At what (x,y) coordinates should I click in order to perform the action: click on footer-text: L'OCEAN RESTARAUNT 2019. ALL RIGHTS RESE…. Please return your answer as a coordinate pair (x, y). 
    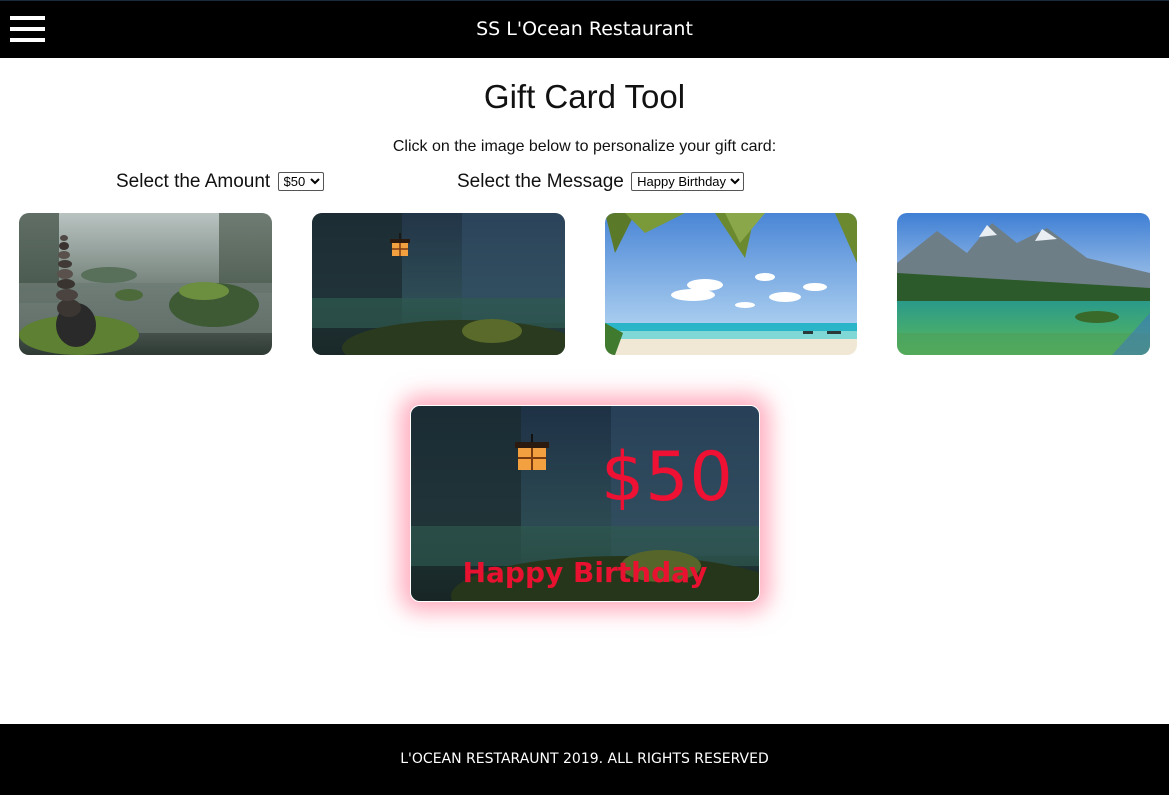
    Looking at the image, I should click on (584, 759).